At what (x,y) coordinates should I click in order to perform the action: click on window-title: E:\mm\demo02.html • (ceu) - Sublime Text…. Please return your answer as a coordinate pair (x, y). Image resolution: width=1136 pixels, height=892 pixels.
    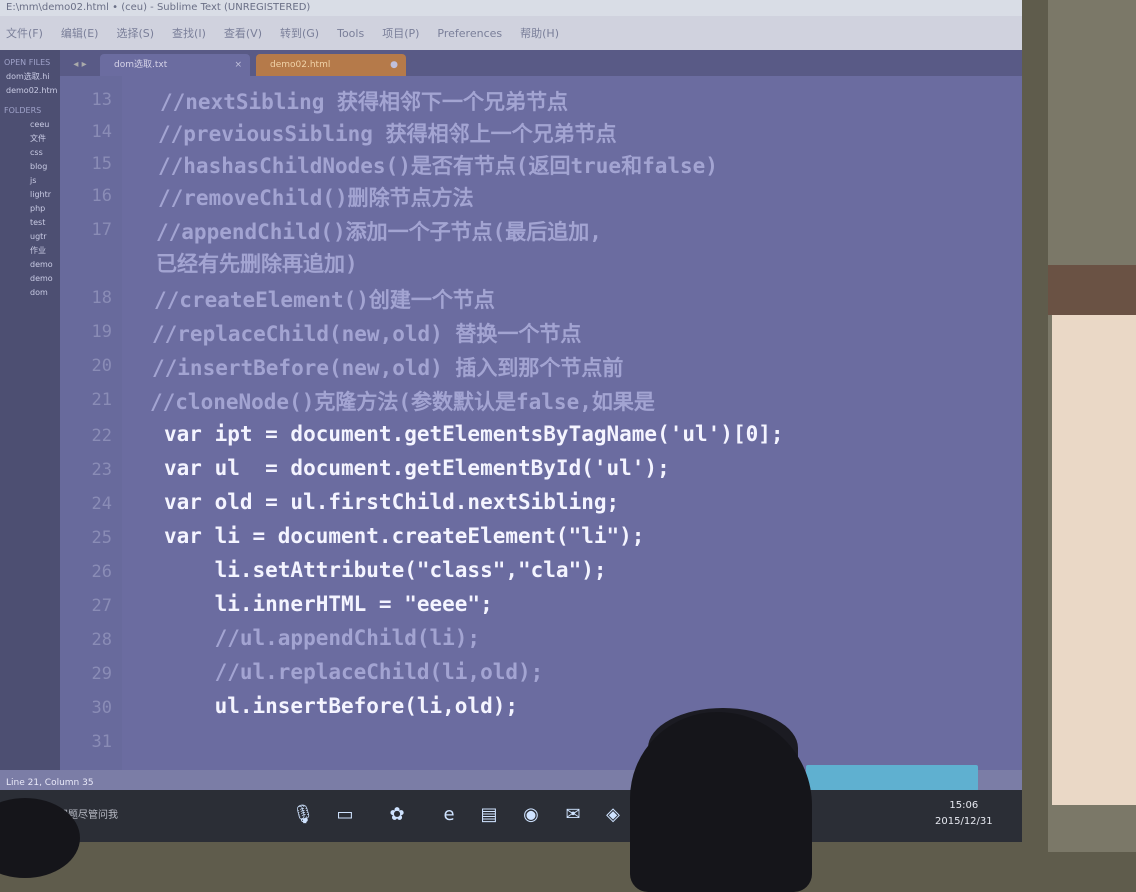
    Looking at the image, I should click on (511, 8).